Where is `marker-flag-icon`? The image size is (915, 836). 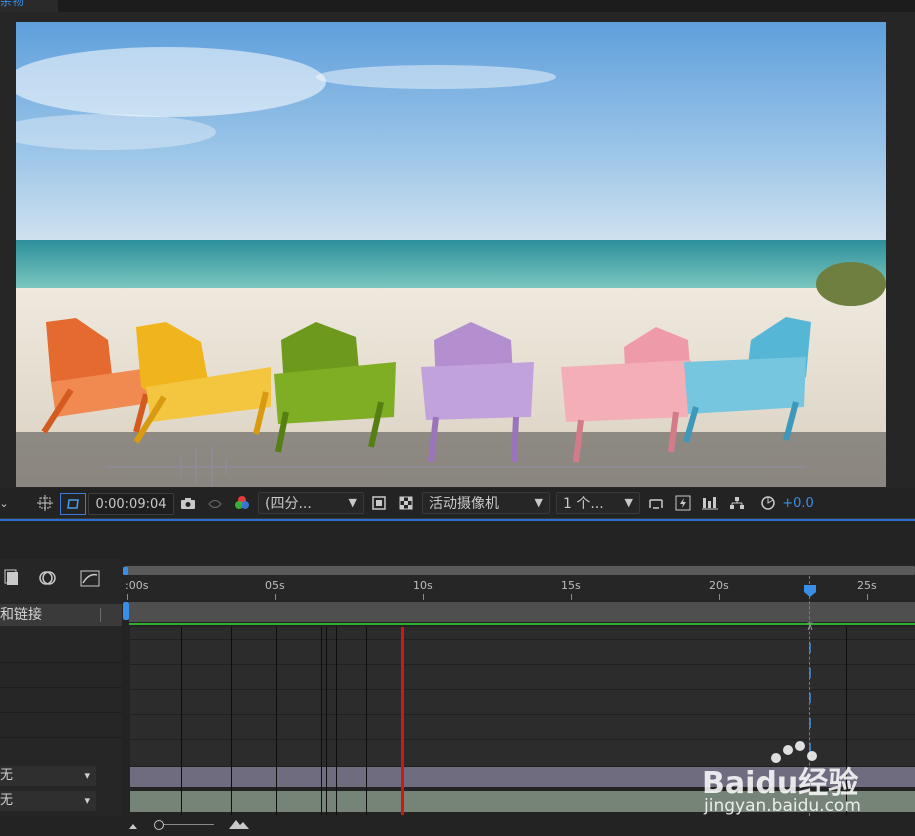
marker-flag-icon is located at coordinates (810, 591).